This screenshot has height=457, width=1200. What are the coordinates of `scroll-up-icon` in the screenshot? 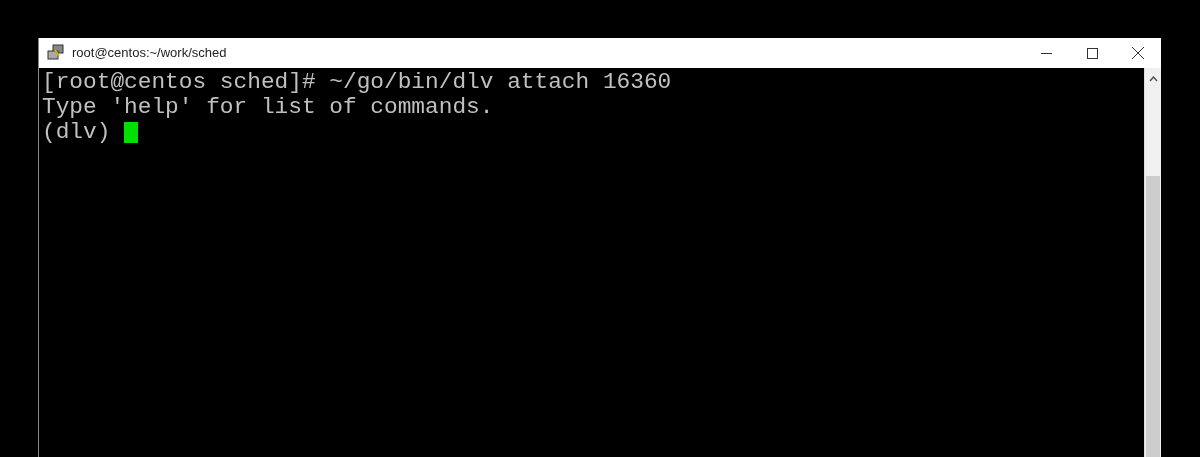 It's located at (1153, 79).